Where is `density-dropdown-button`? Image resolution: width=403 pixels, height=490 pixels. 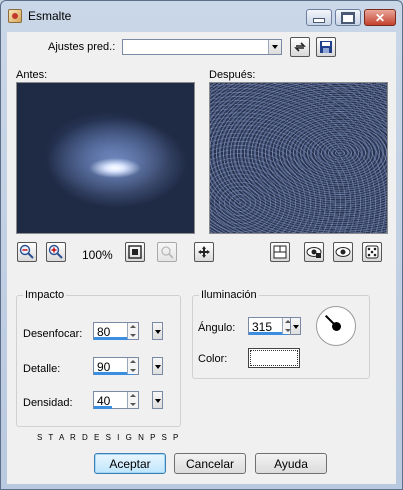
density-dropdown-button is located at coordinates (157, 400).